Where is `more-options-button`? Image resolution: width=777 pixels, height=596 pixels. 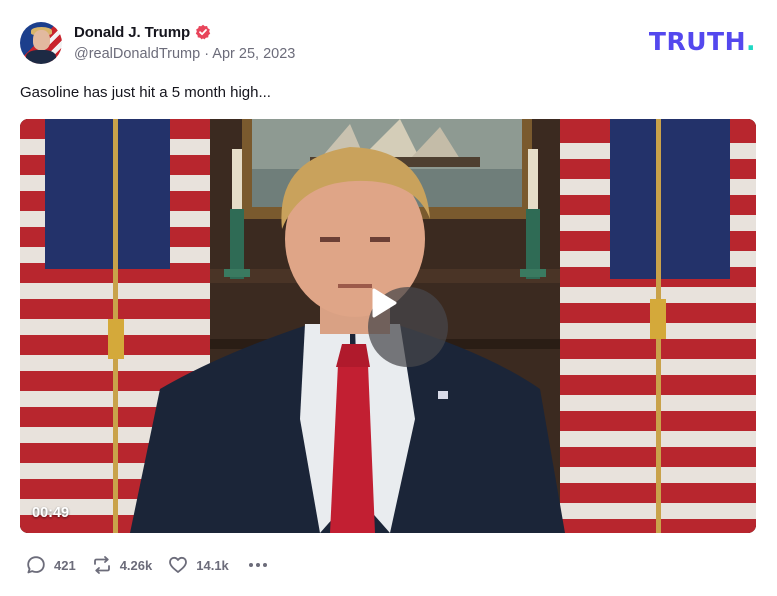
more-options-button is located at coordinates (258, 565).